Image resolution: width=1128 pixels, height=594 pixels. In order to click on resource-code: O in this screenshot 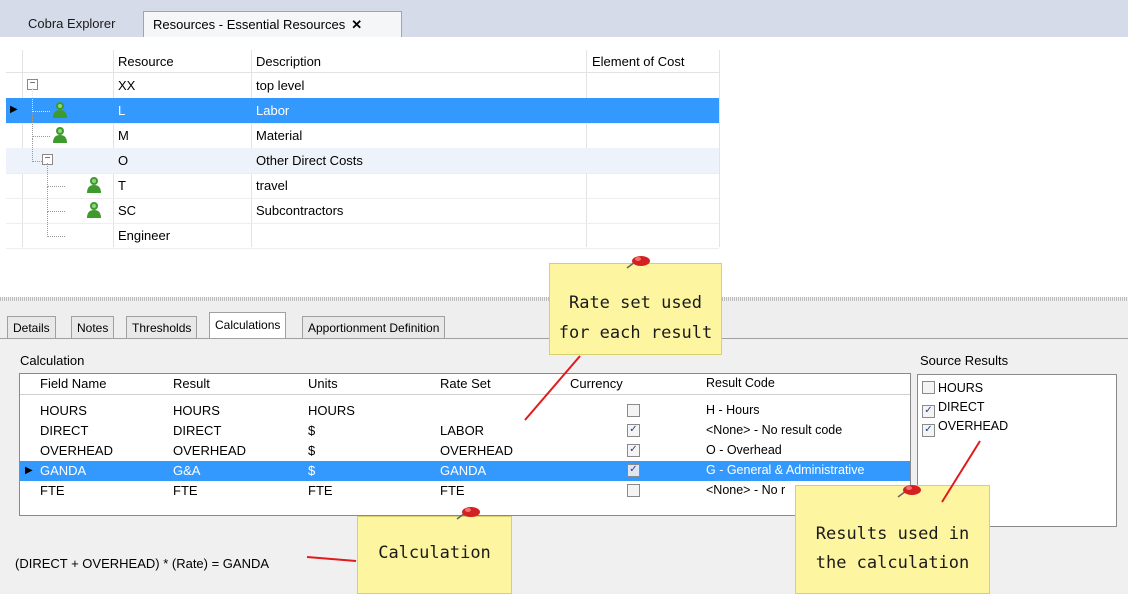, I will do `click(123, 160)`.